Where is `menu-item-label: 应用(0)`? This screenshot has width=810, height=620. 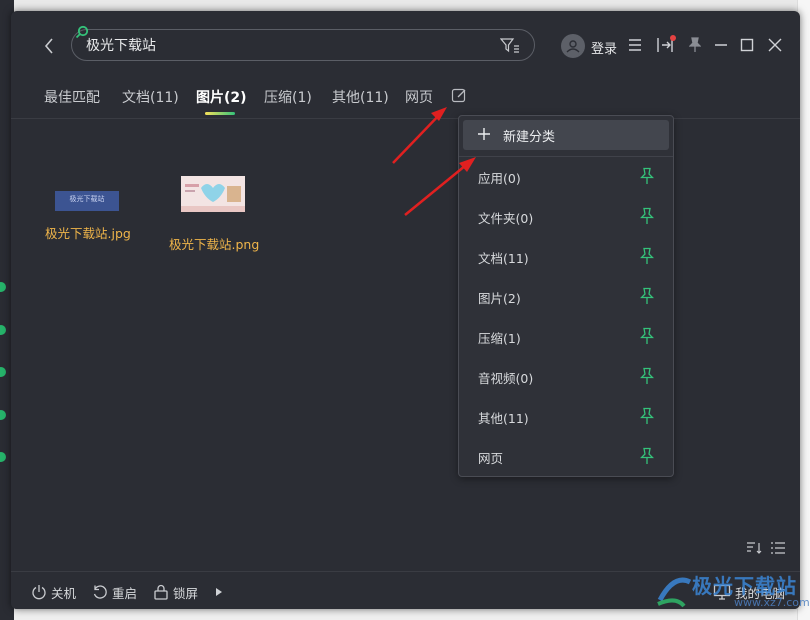 menu-item-label: 应用(0) is located at coordinates (499, 178).